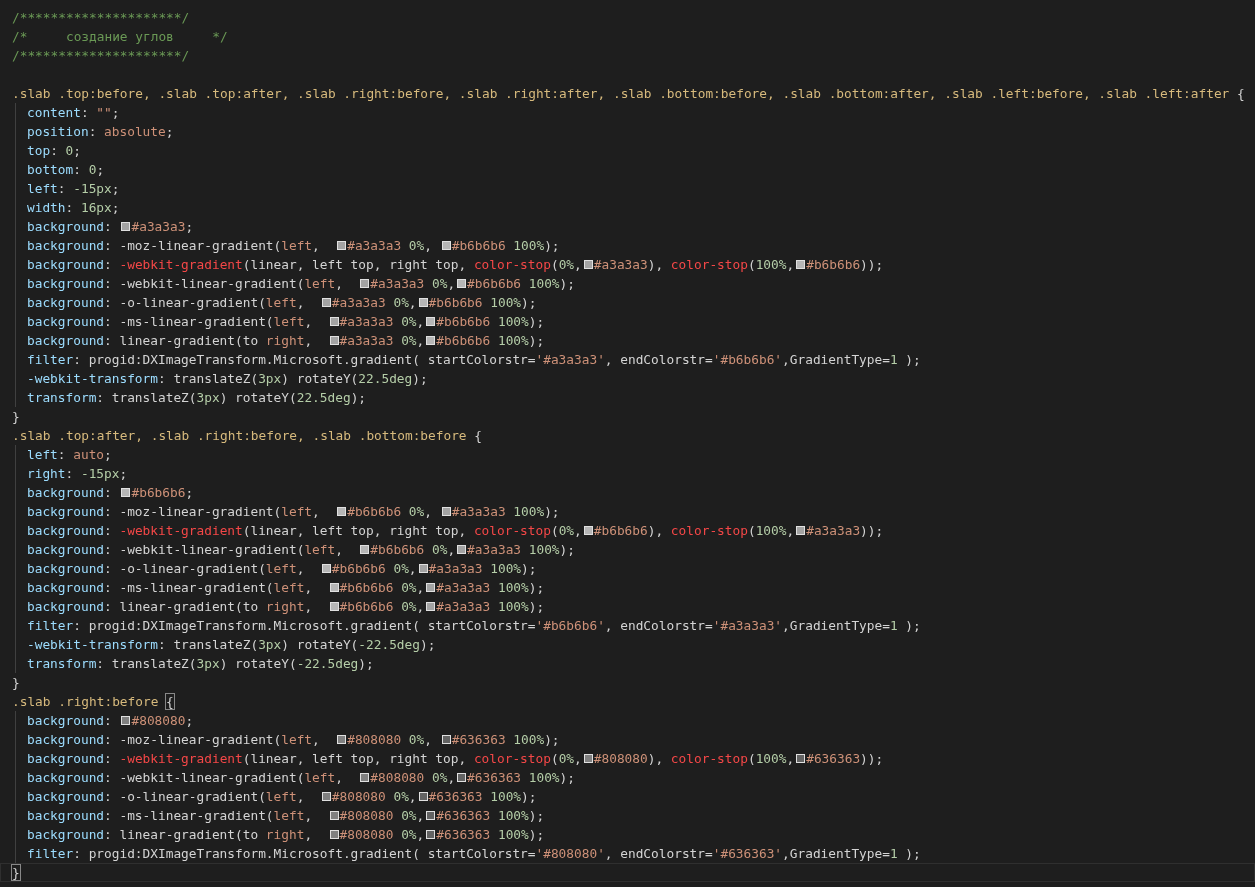  What do you see at coordinates (197, 398) in the screenshot?
I see `code-text: transform: translateZ(3px) rotateY(22.5deg);` at bounding box center [197, 398].